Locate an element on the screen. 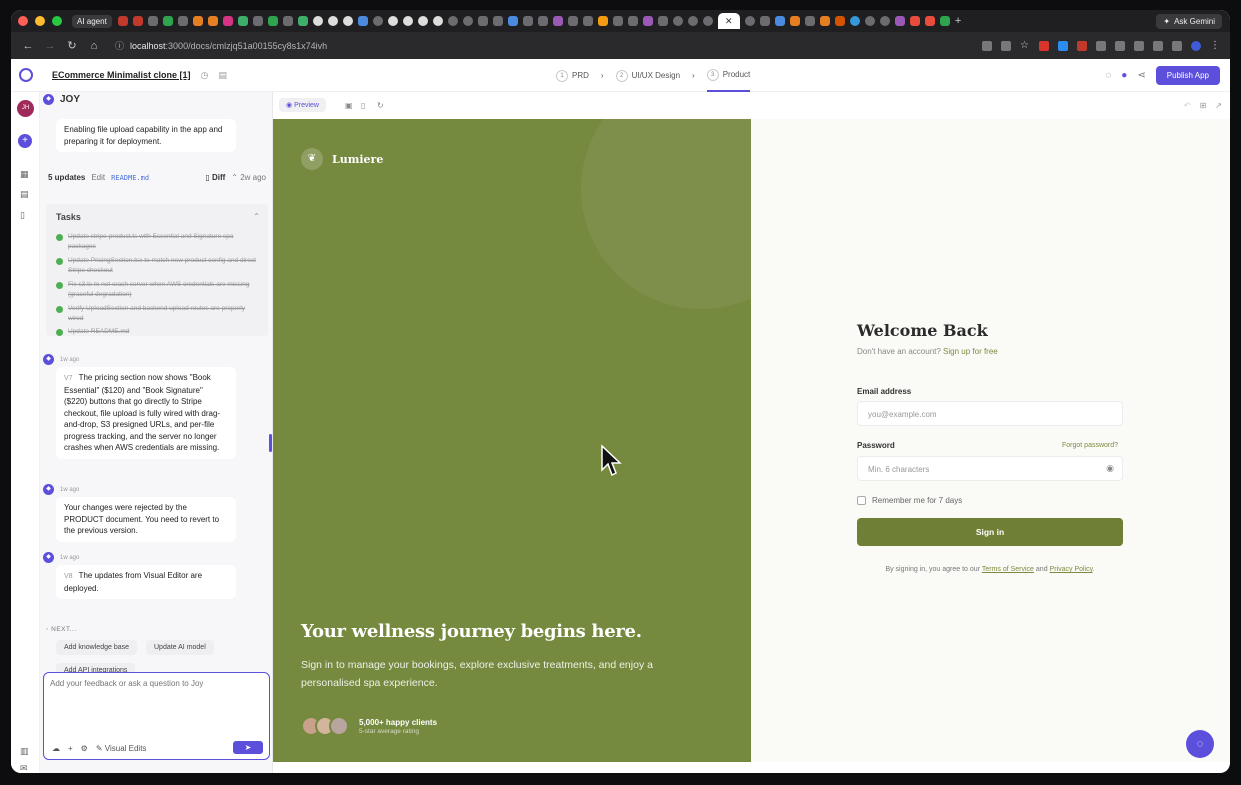 Image resolution: width=1241 pixels, height=785 pixels. send-button: ➤ is located at coordinates (248, 747).